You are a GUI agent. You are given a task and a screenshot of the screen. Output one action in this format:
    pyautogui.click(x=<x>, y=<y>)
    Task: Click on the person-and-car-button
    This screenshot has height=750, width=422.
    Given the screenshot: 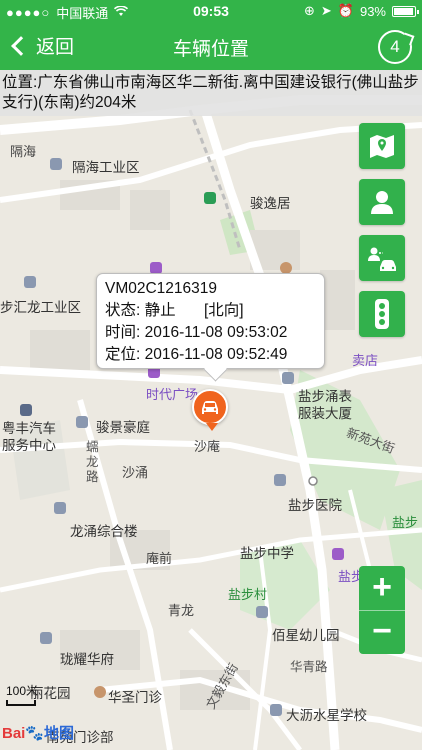 What is the action you would take?
    pyautogui.click(x=382, y=258)
    